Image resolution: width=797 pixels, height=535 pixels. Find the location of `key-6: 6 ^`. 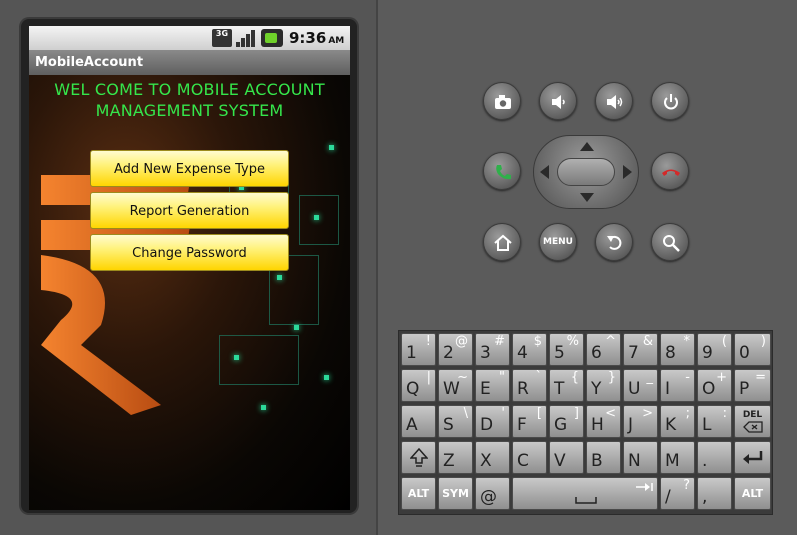

key-6: 6 ^ is located at coordinates (603, 349).